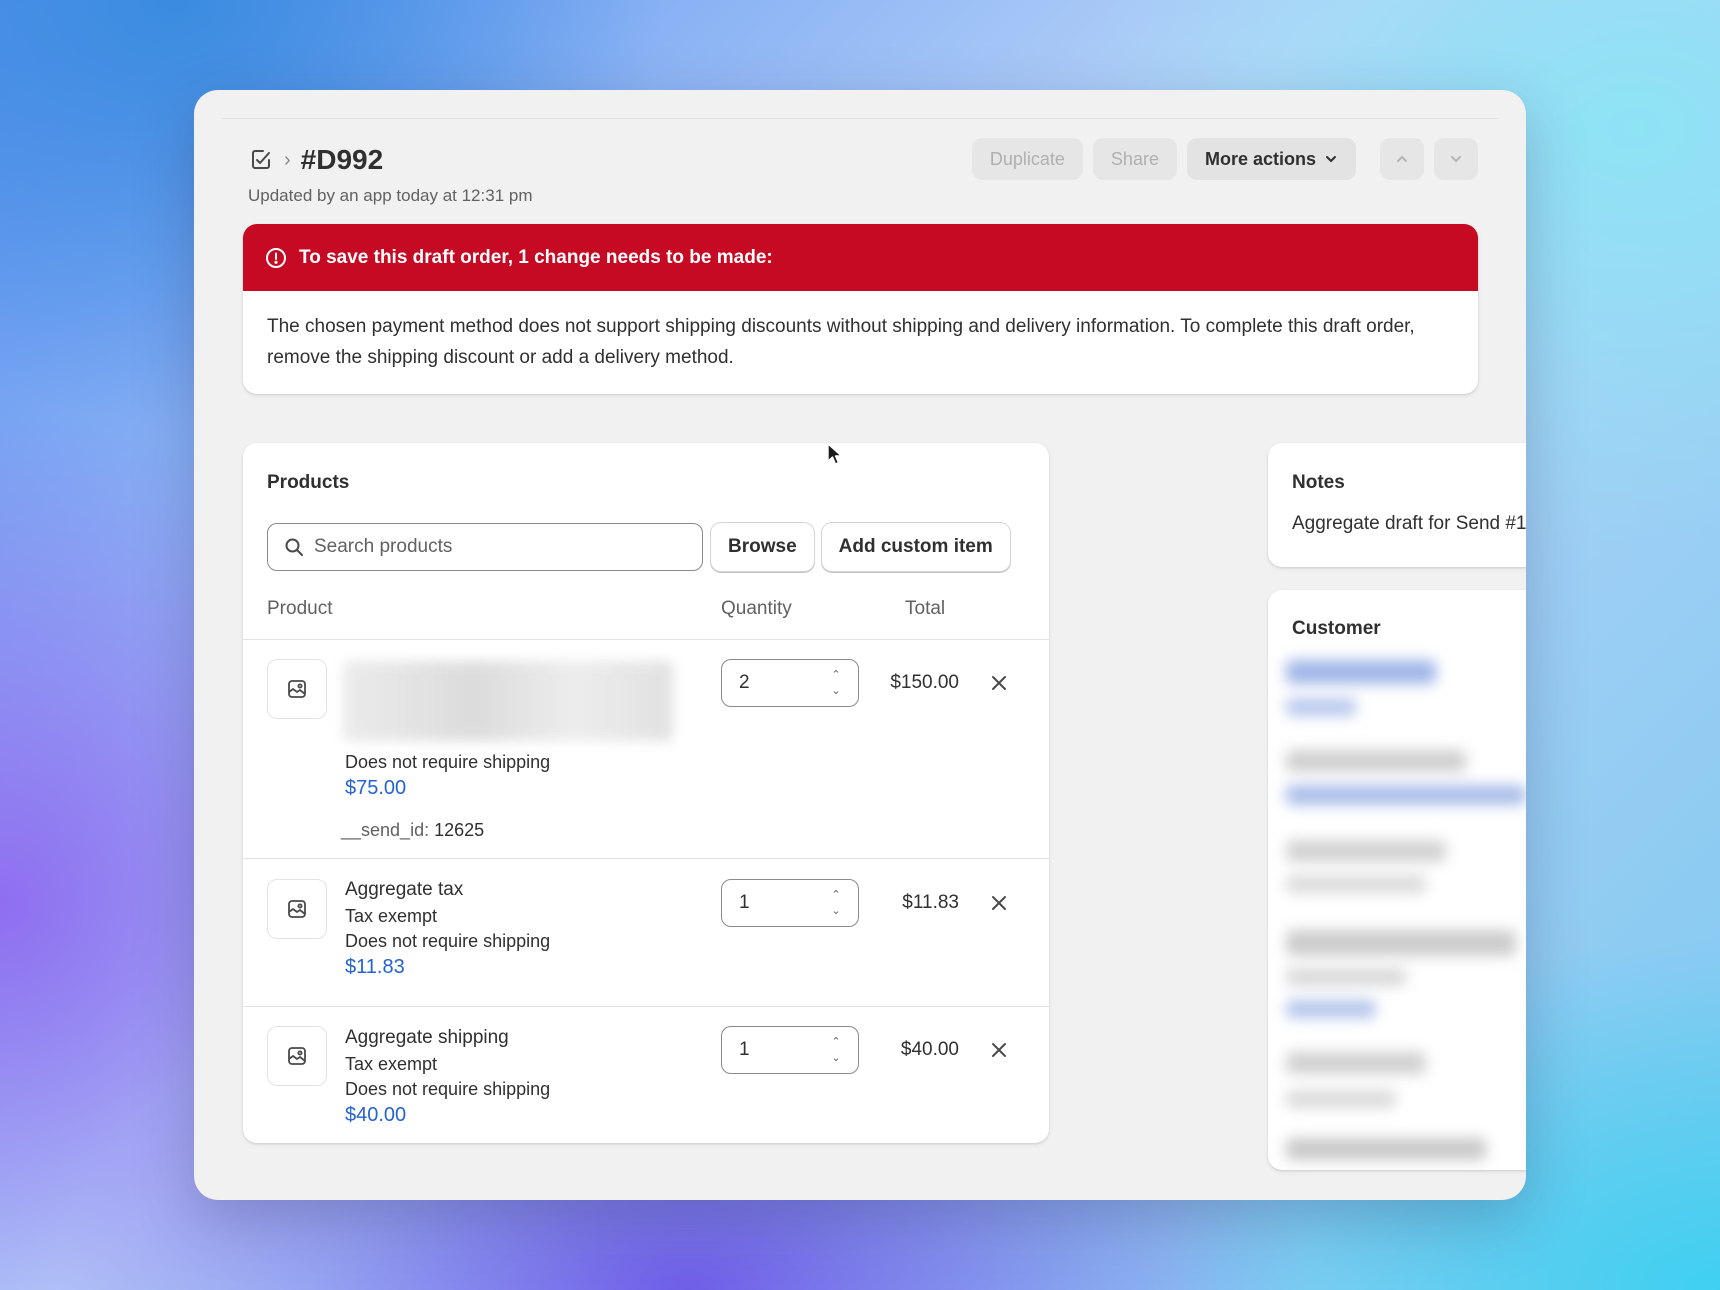  What do you see at coordinates (925, 608) in the screenshot?
I see `column-header-total: Total` at bounding box center [925, 608].